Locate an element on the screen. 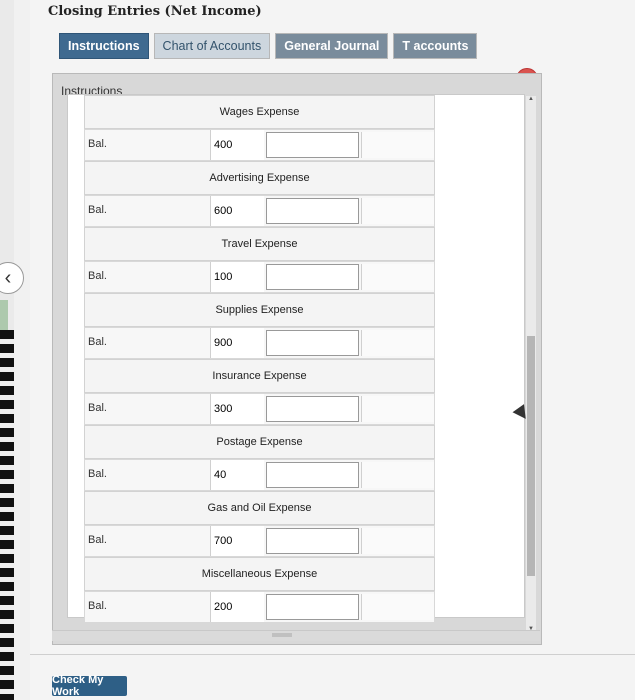 The width and height of the screenshot is (635, 700). debit-balance: 200 is located at coordinates (237, 607).